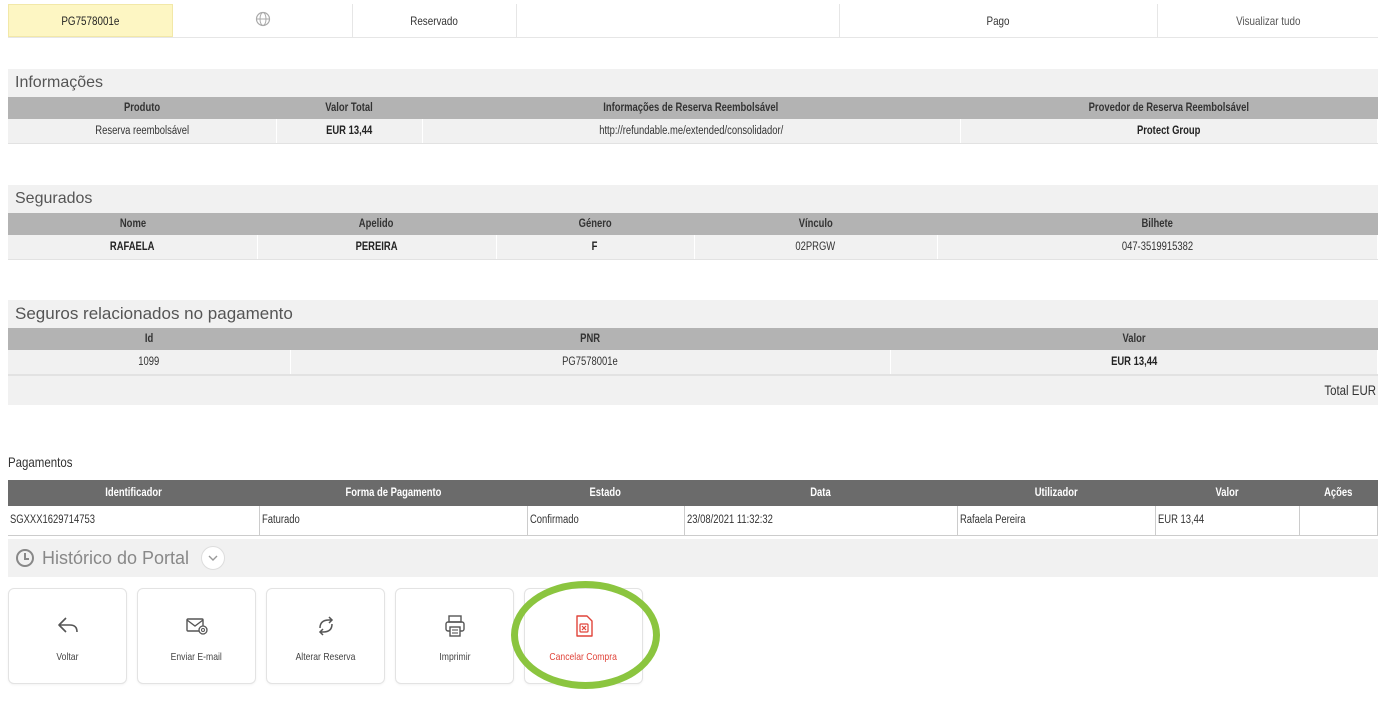 This screenshot has width=1392, height=701. I want to click on related-table: Id PNR Valor 1099 PG7578001e EUR 13,44, so click(693, 351).